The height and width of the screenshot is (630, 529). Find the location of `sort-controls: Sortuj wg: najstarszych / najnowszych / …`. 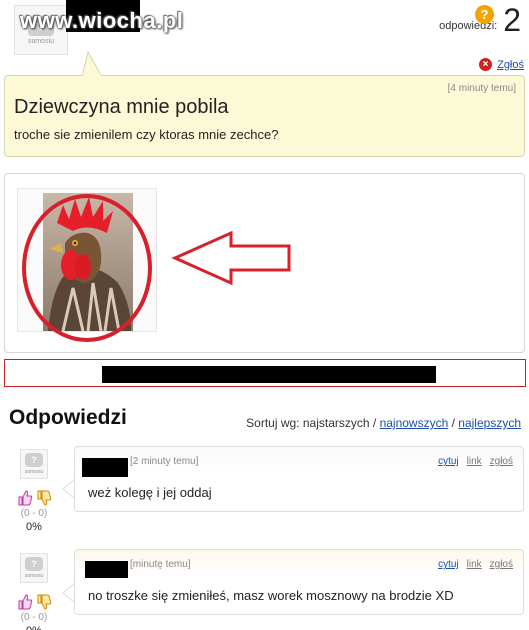

sort-controls: Sortuj wg: najstarszych / najnowszych / … is located at coordinates (383, 423).